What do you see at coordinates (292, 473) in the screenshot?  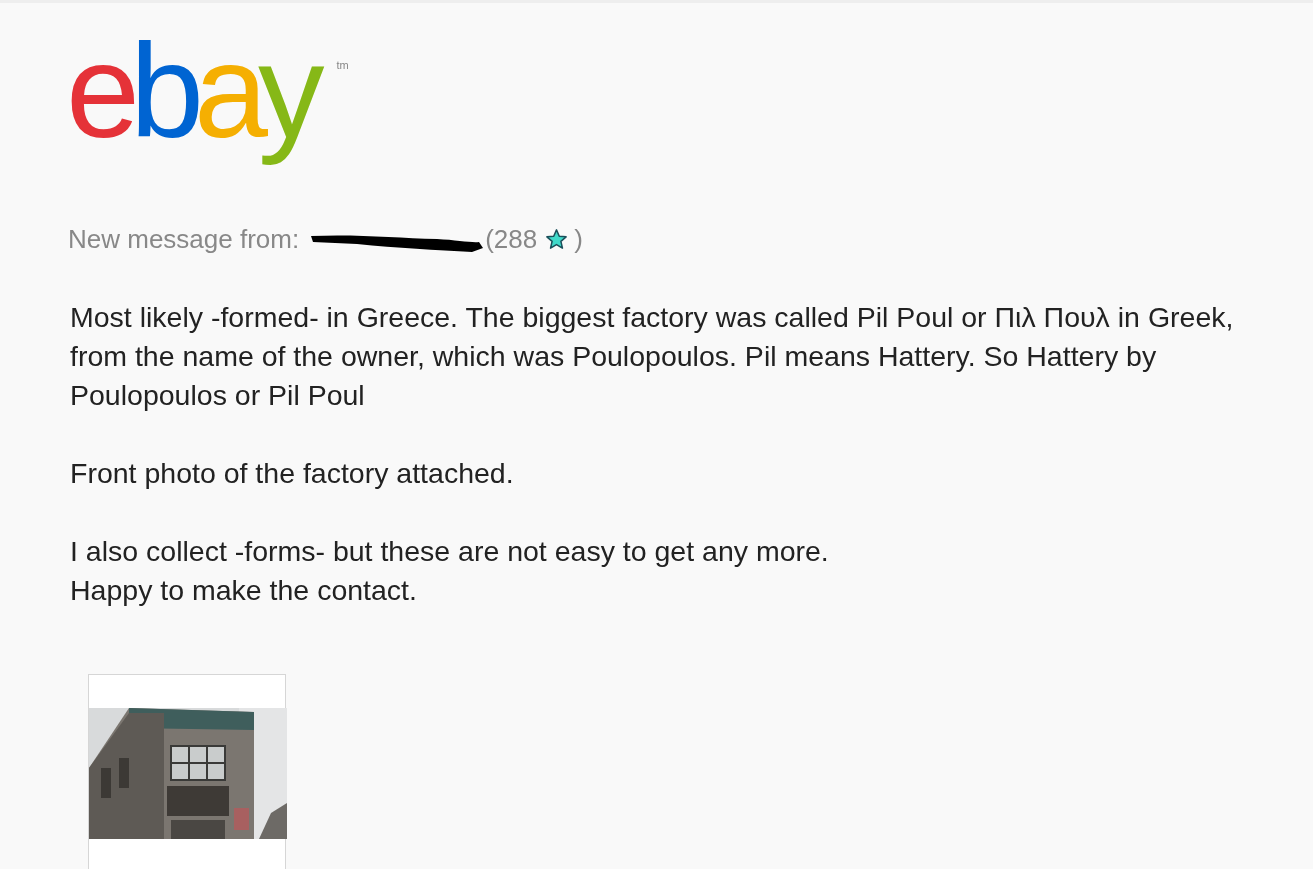 I see `message-text: Front photo of the factory attached.` at bounding box center [292, 473].